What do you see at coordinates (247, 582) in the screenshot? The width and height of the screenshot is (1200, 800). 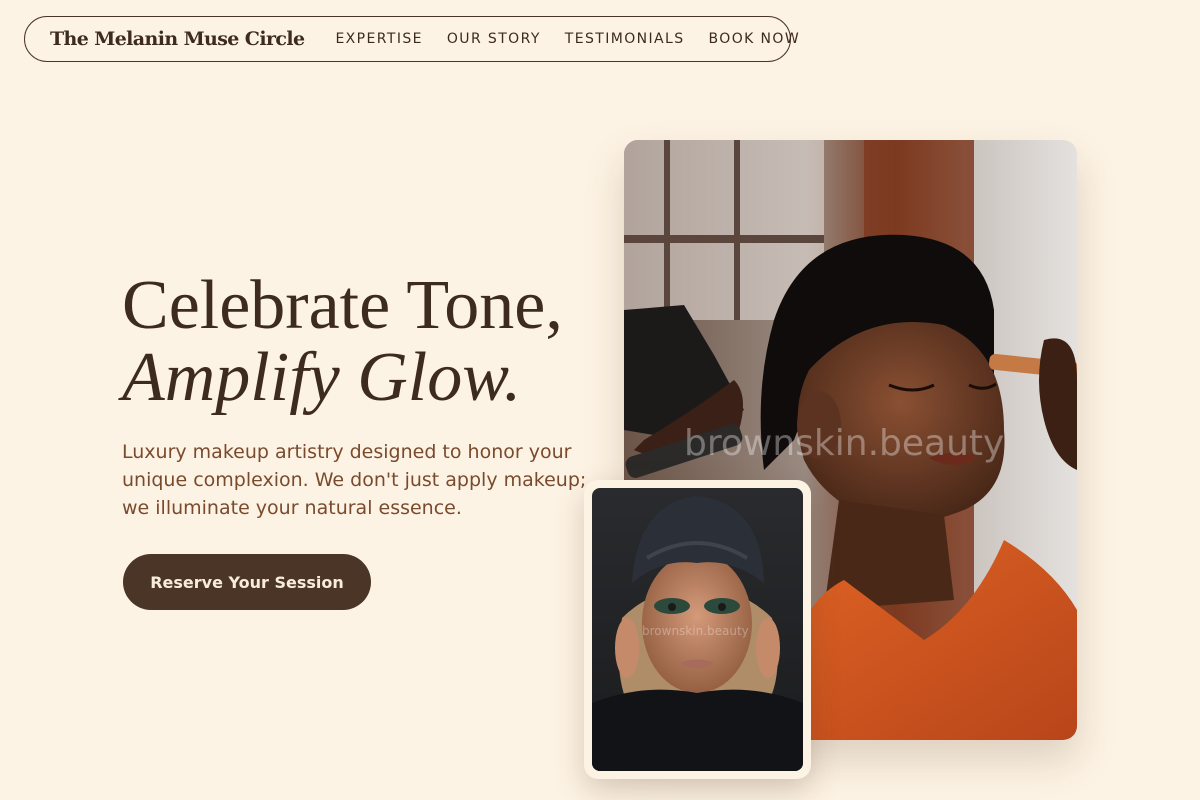 I see `reserve-session-button: Reserve Your Session` at bounding box center [247, 582].